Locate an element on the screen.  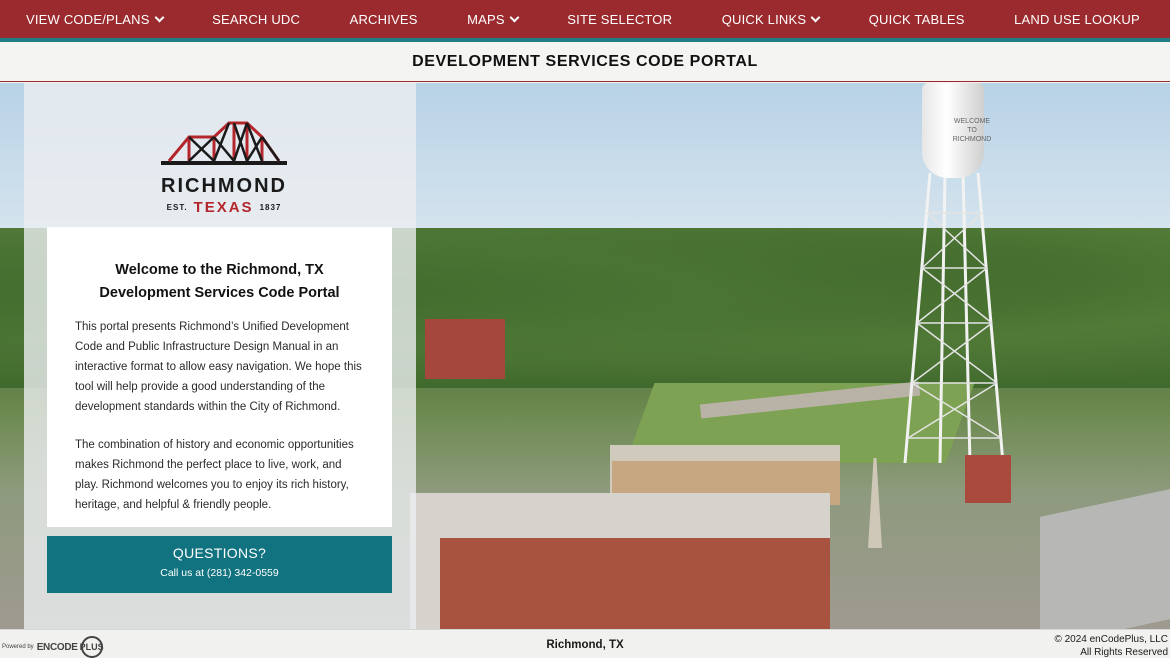
nav-label: SITE SELECTOR is located at coordinates (620, 19).